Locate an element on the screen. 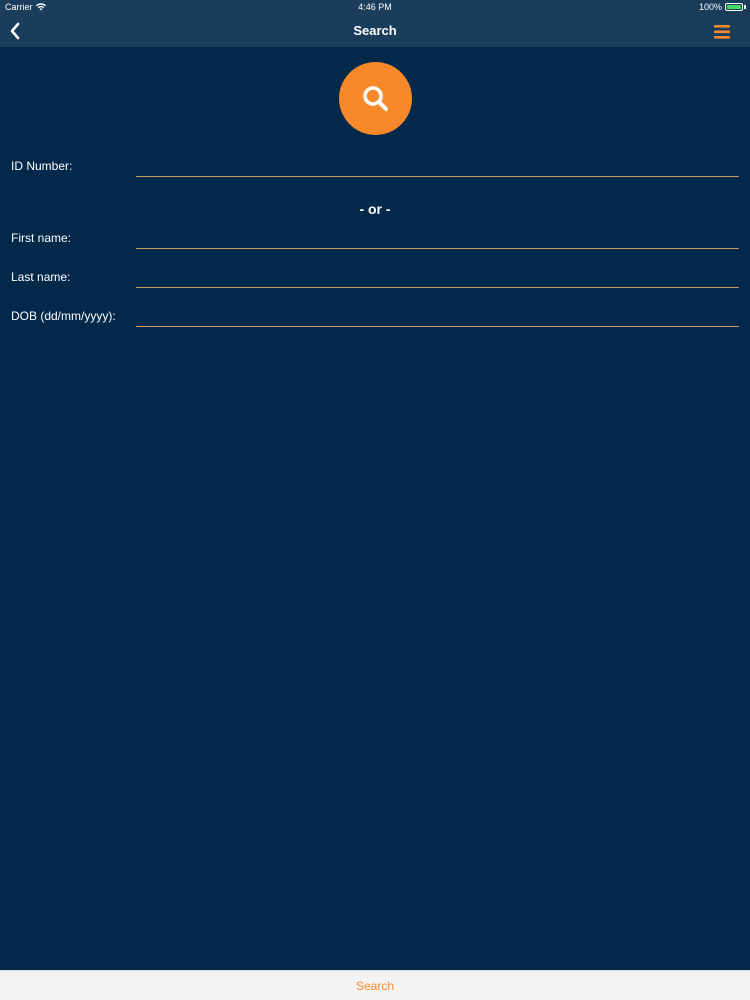 The width and height of the screenshot is (750, 1000). search-submit-button: Search is located at coordinates (375, 986).